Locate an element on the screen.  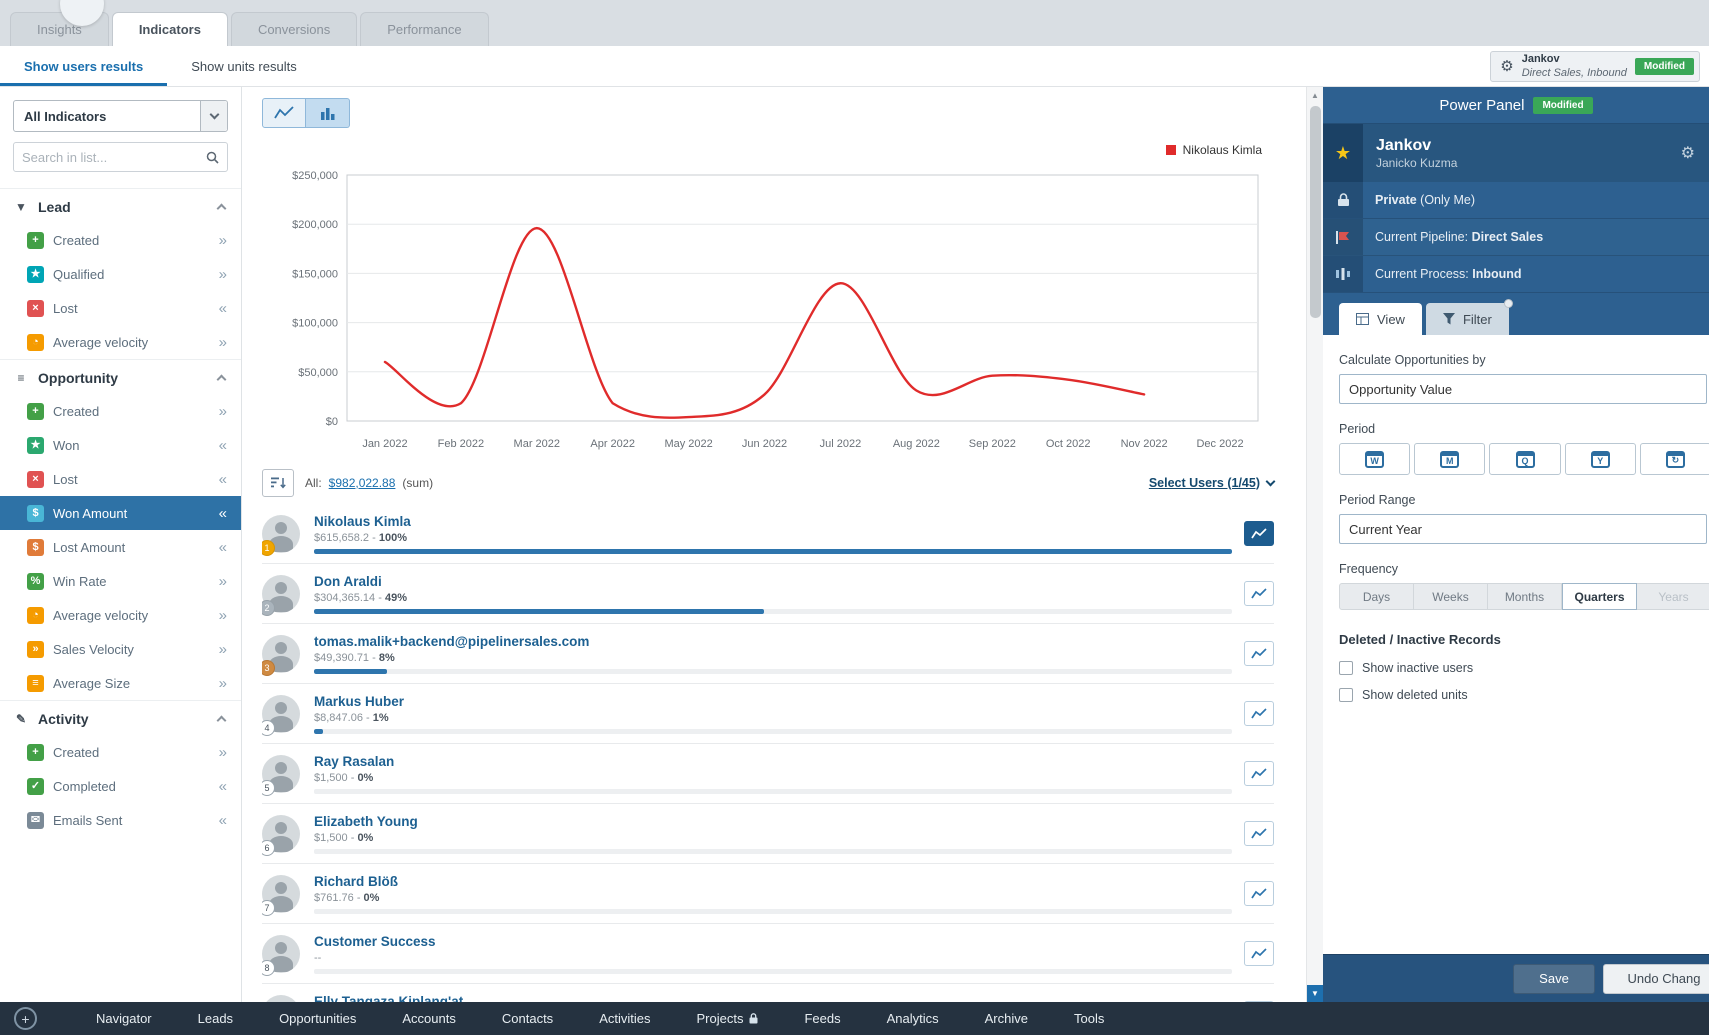
section-header-lead: ▼ Lead is located at coordinates (120, 205).